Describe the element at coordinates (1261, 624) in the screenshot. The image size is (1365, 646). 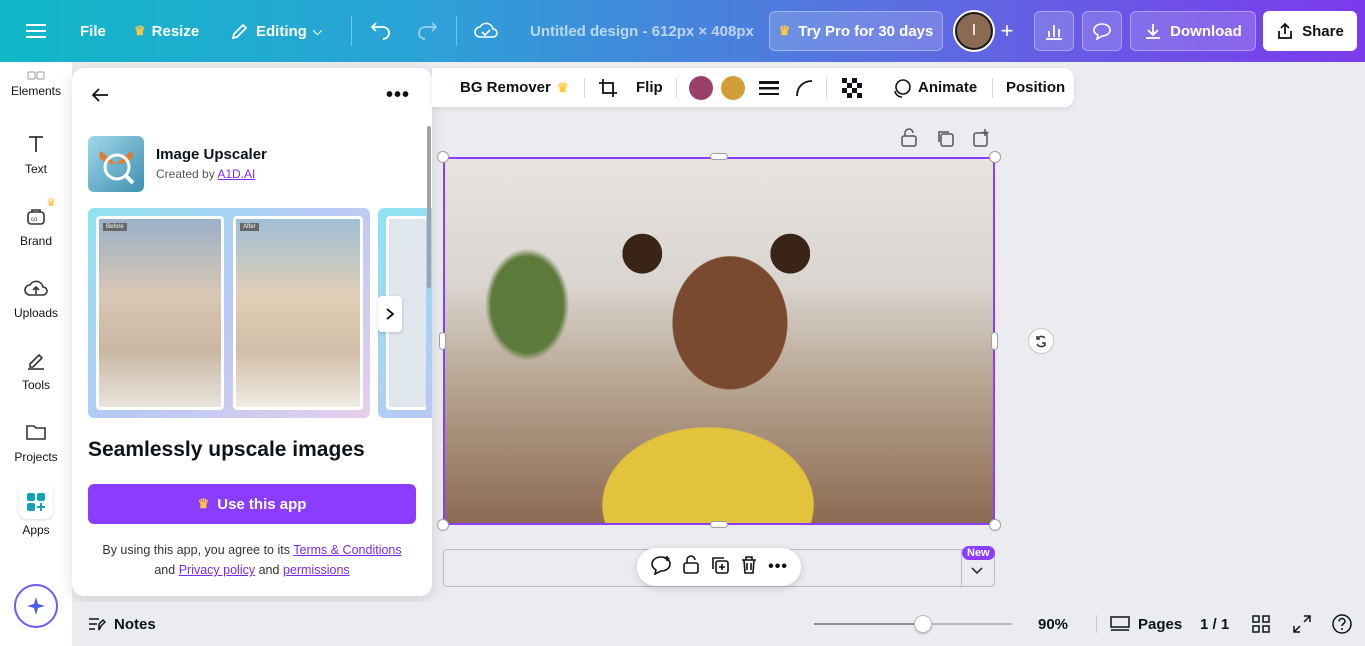
I see `grid-view-icon` at that location.